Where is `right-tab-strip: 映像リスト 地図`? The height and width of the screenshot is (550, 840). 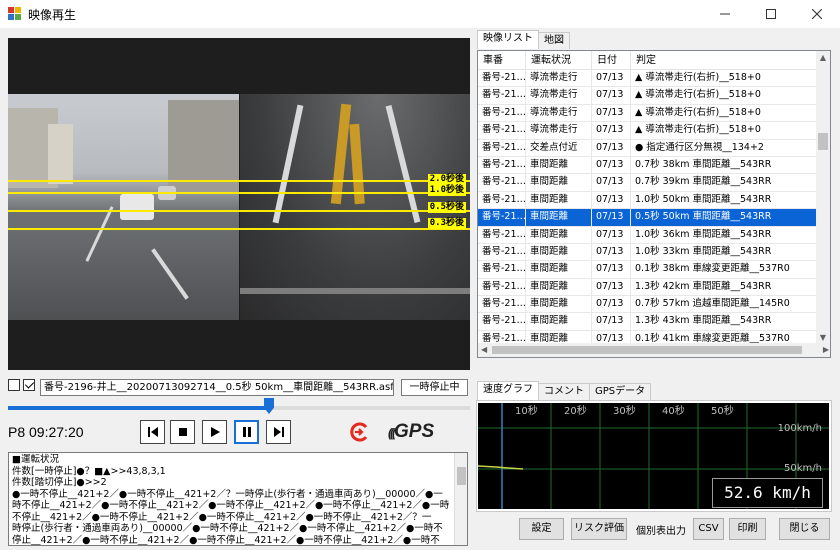
right-tab-strip: 映像リスト 地図 is located at coordinates (523, 39).